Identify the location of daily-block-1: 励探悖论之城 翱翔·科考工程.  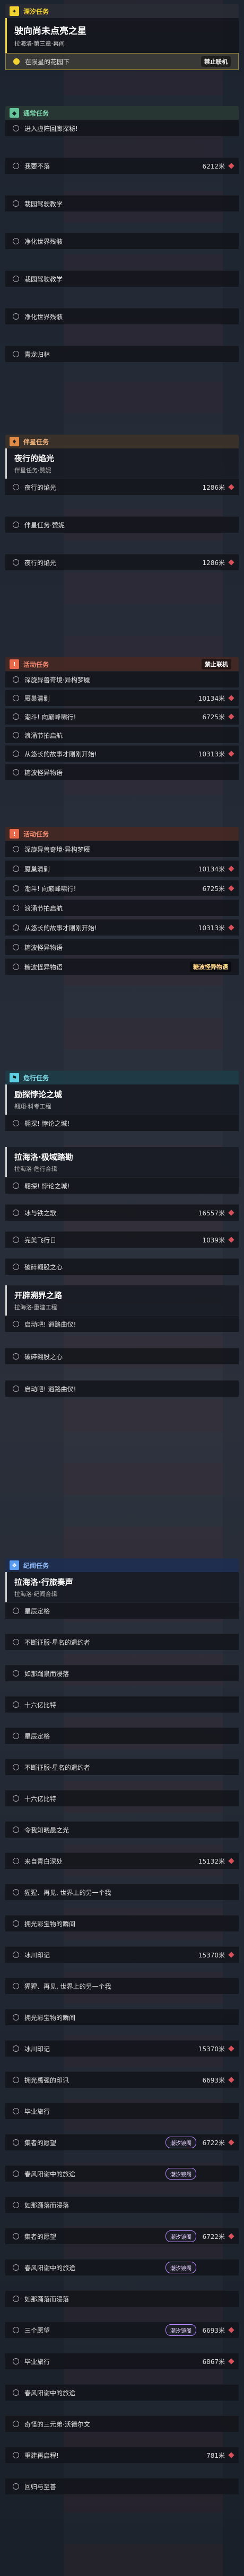
(122, 1099).